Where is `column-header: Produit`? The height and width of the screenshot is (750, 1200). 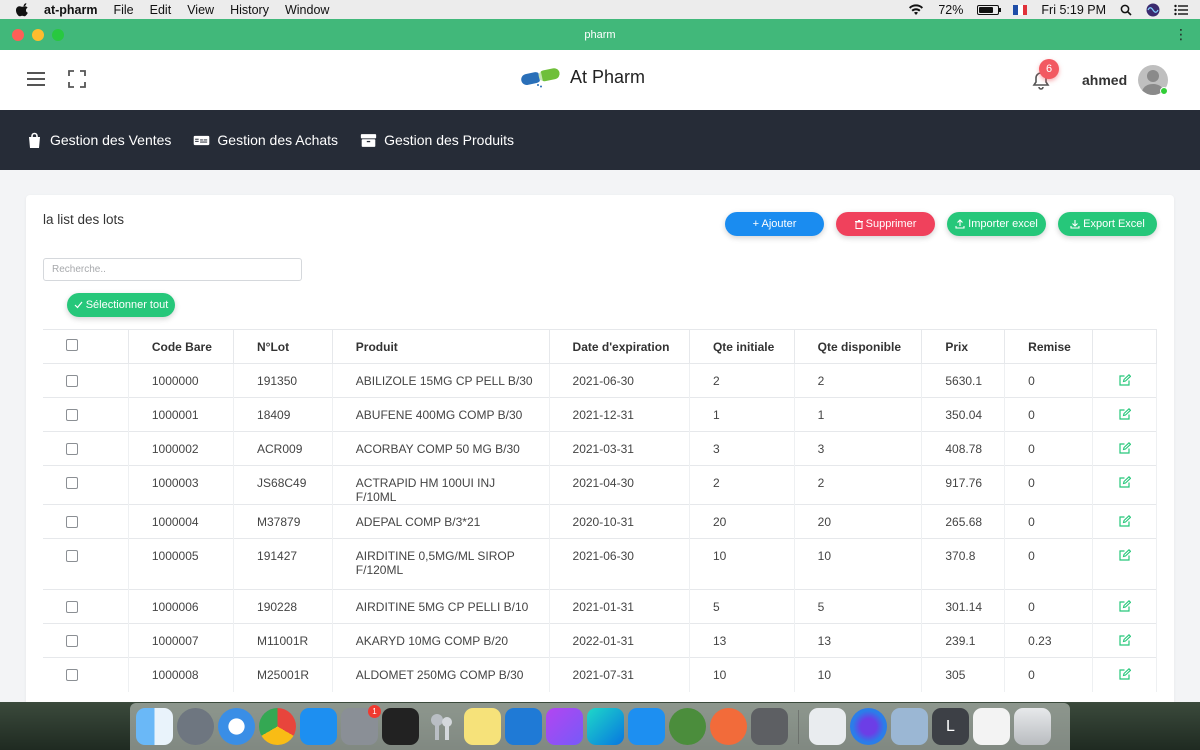 column-header: Produit is located at coordinates (441, 346).